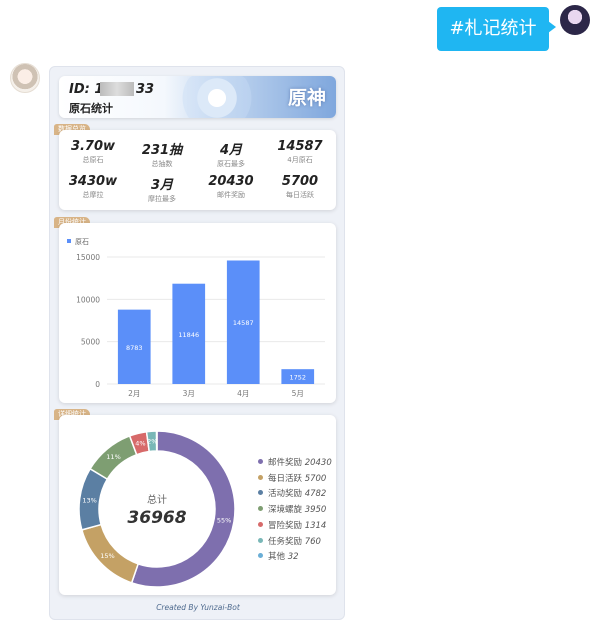 This screenshot has height=633, width=601. I want to click on legend-item: 活动奖励 4782, so click(292, 493).